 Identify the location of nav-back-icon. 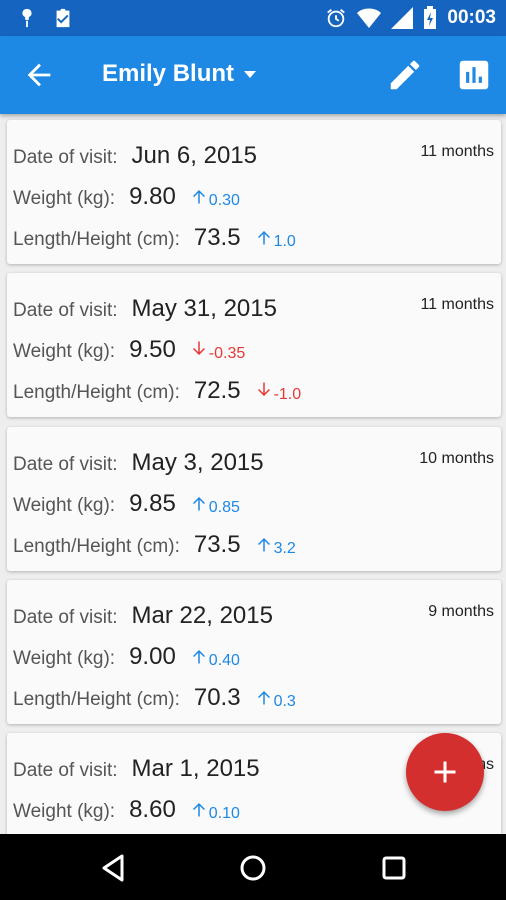
(114, 868).